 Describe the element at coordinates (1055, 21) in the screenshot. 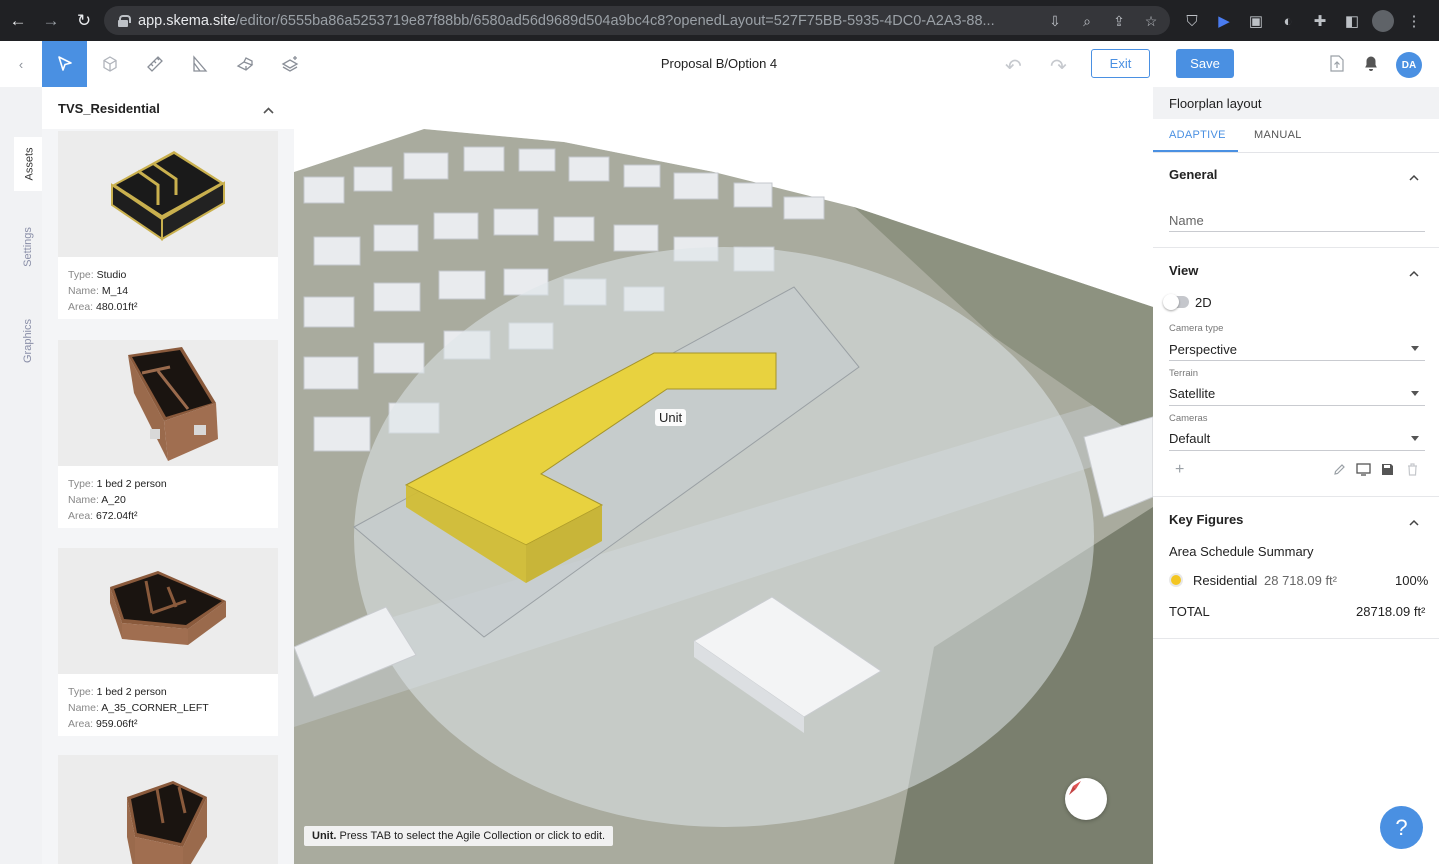

I see `install-icon: ⇩` at that location.